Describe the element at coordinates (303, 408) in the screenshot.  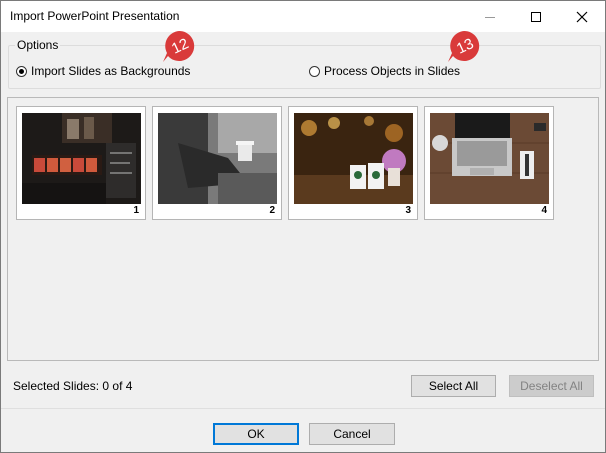
I see `footer-separator` at that location.